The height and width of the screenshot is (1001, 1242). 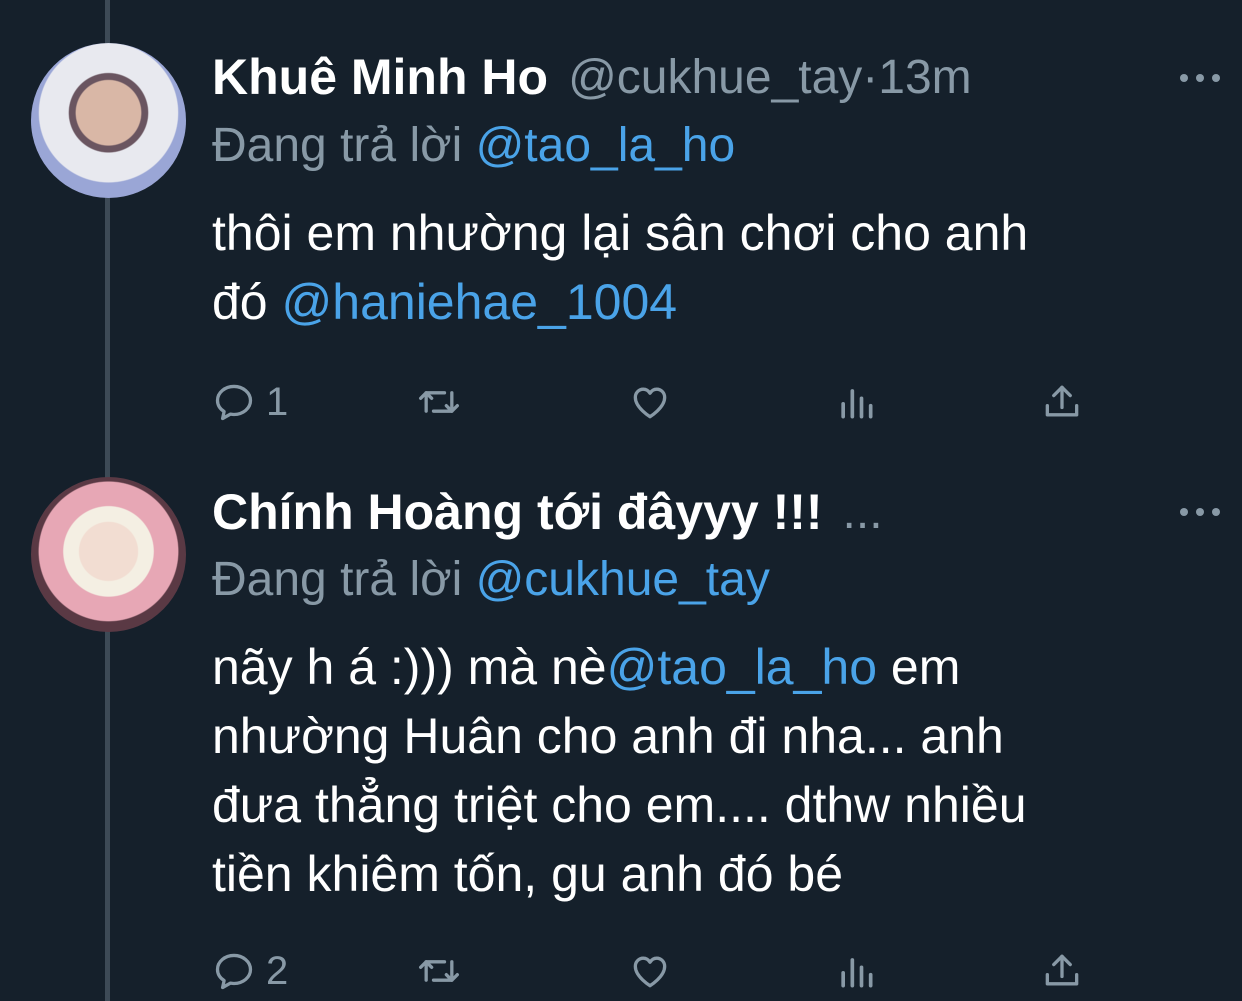 What do you see at coordinates (919, 667) in the screenshot?
I see `tweet-text-fragment: em` at bounding box center [919, 667].